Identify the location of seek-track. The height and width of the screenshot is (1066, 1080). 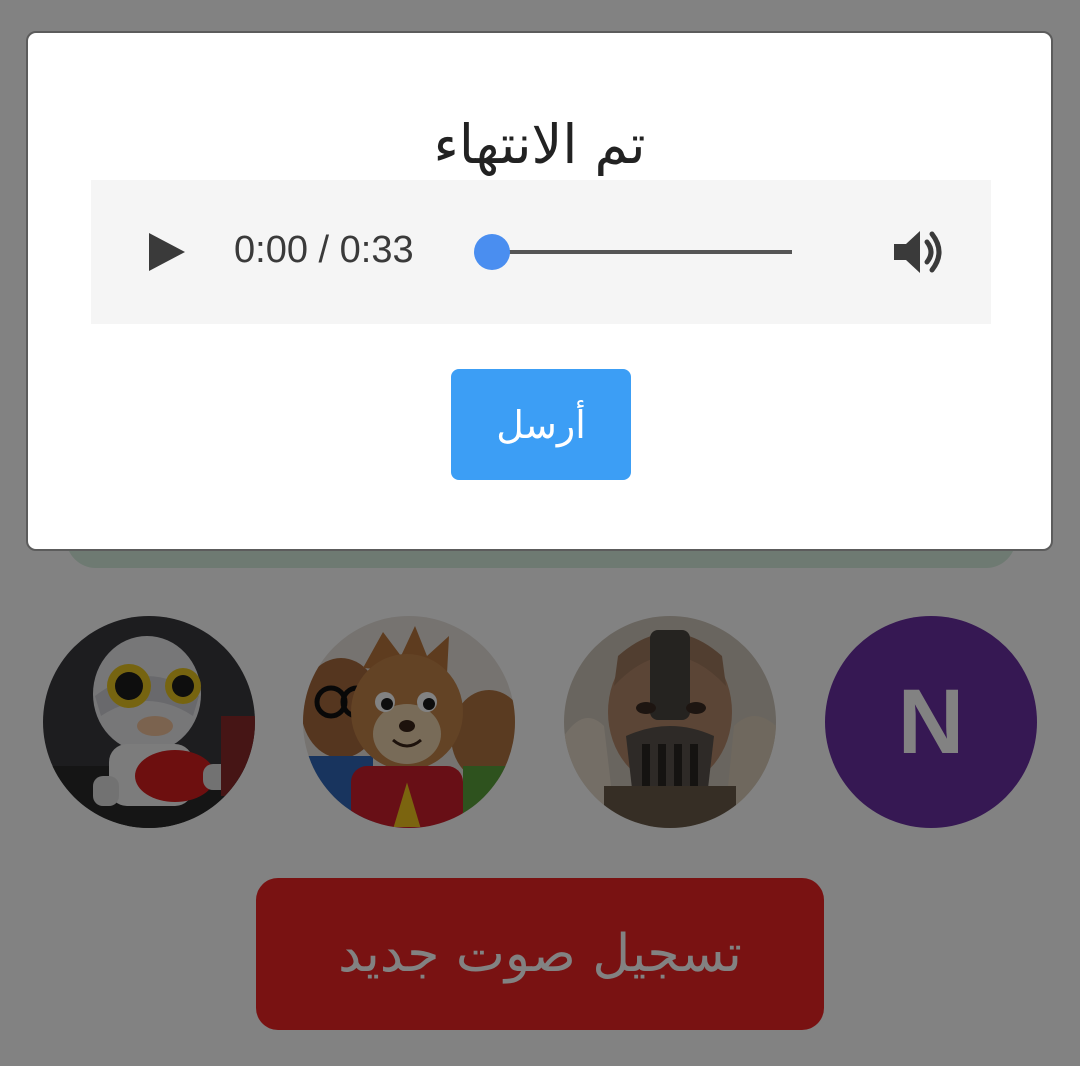
(638, 252).